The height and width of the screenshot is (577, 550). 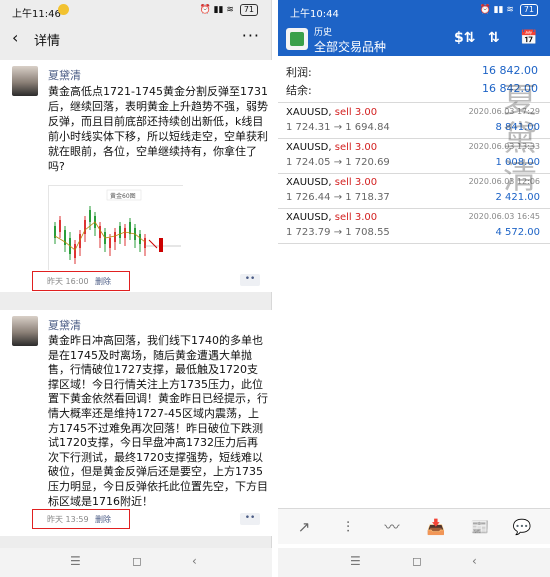 What do you see at coordinates (392, 527) in the screenshot?
I see `trade-tab-icon: 〰` at bounding box center [392, 527].